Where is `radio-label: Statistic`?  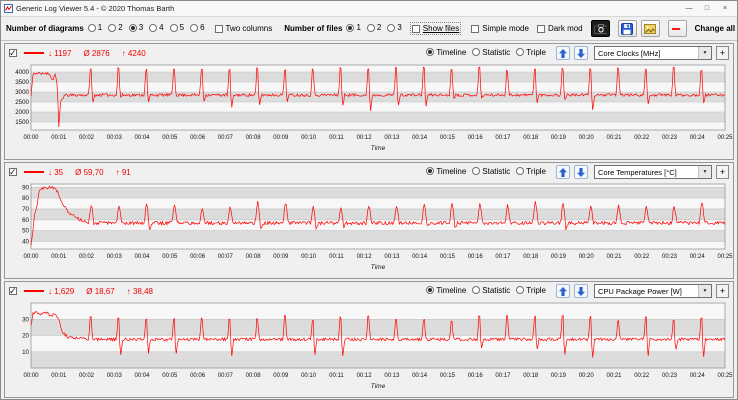 radio-label: Statistic is located at coordinates (496, 171).